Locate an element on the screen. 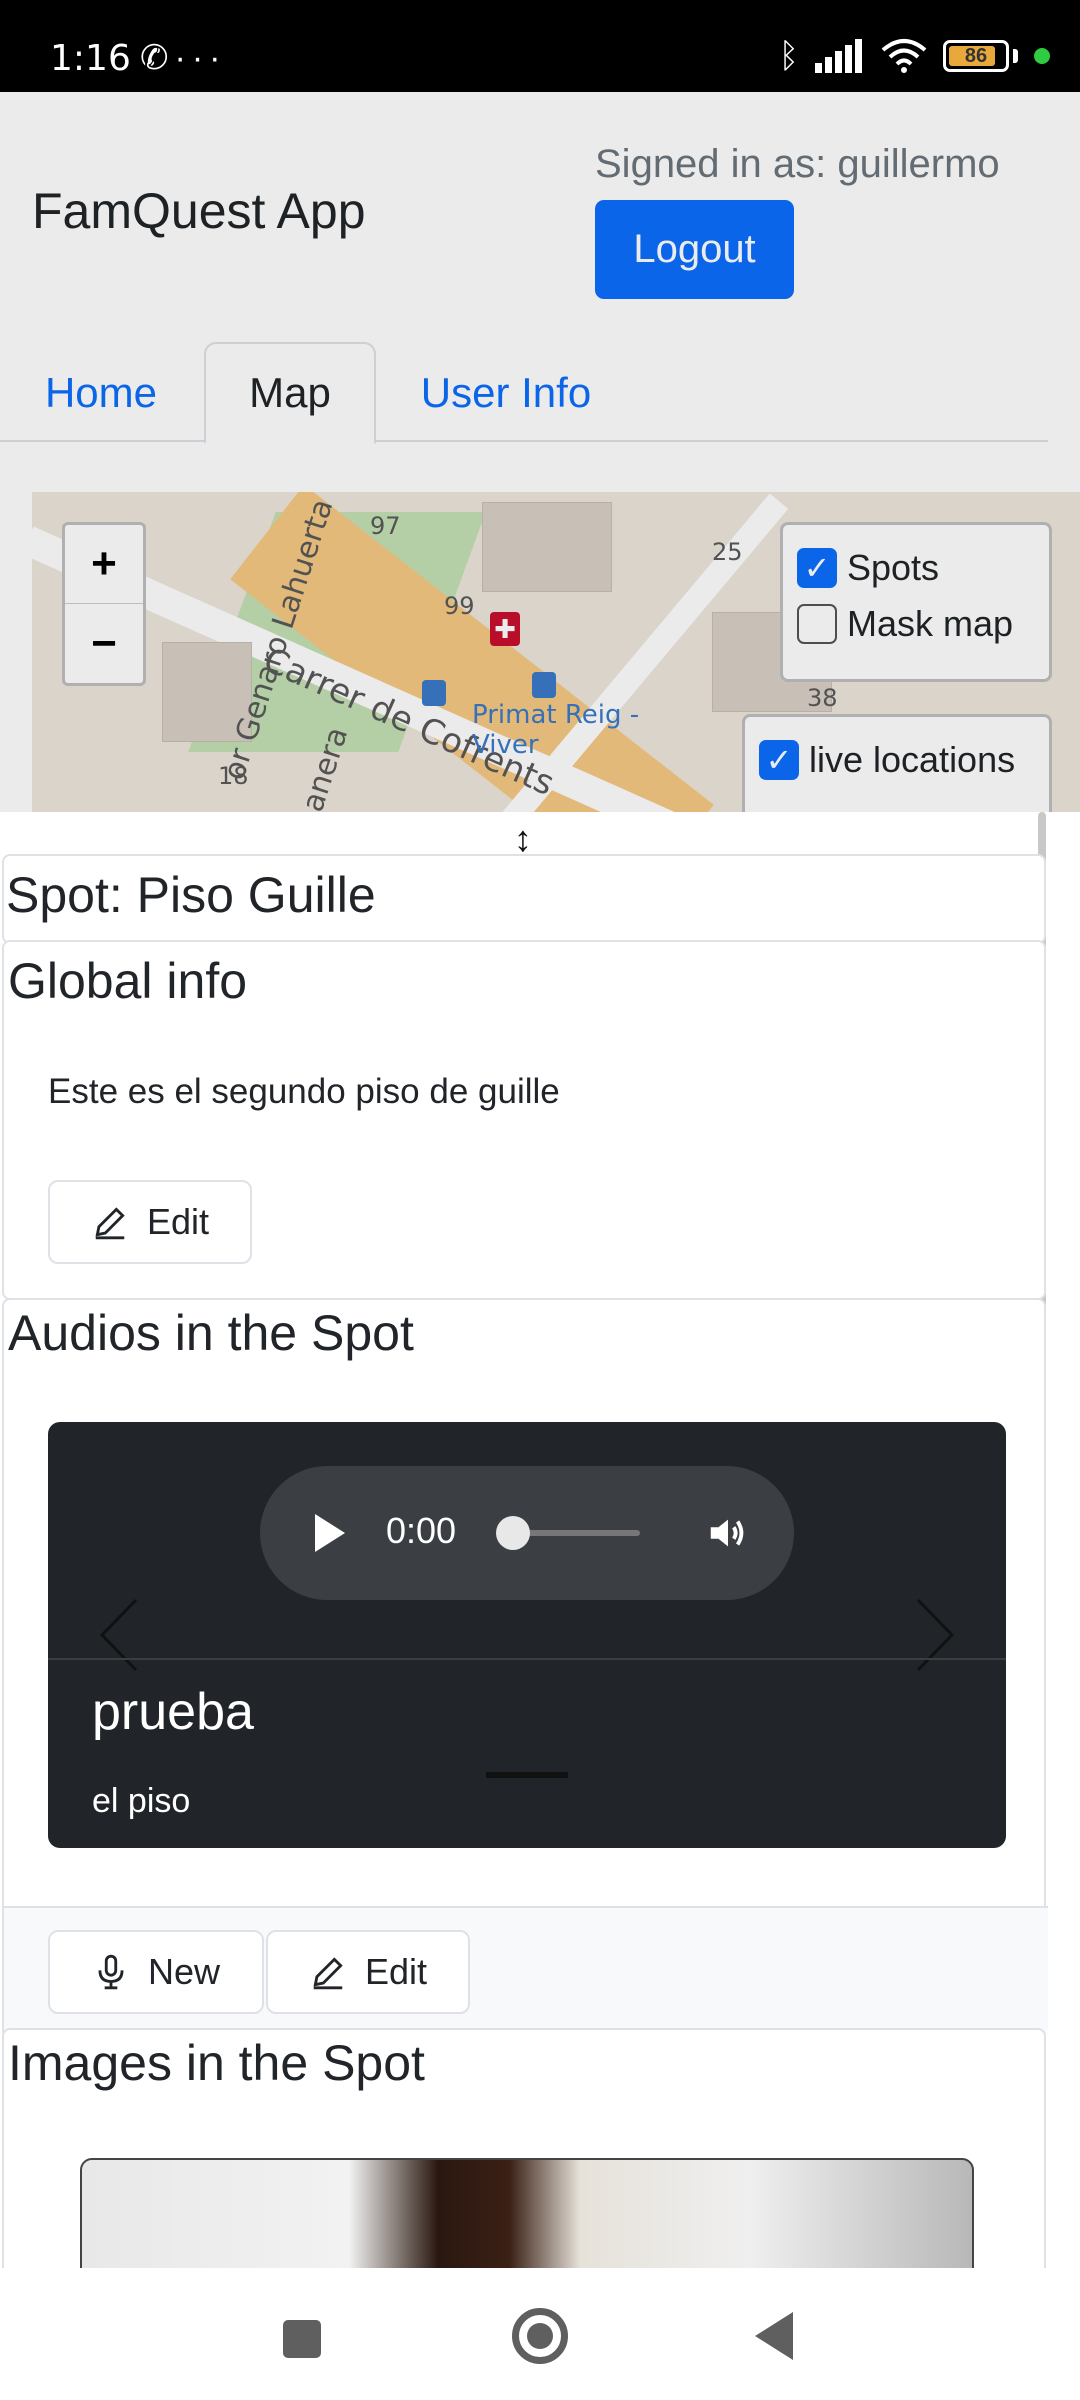 This screenshot has height=2400, width=1080. spot-image is located at coordinates (527, 2213).